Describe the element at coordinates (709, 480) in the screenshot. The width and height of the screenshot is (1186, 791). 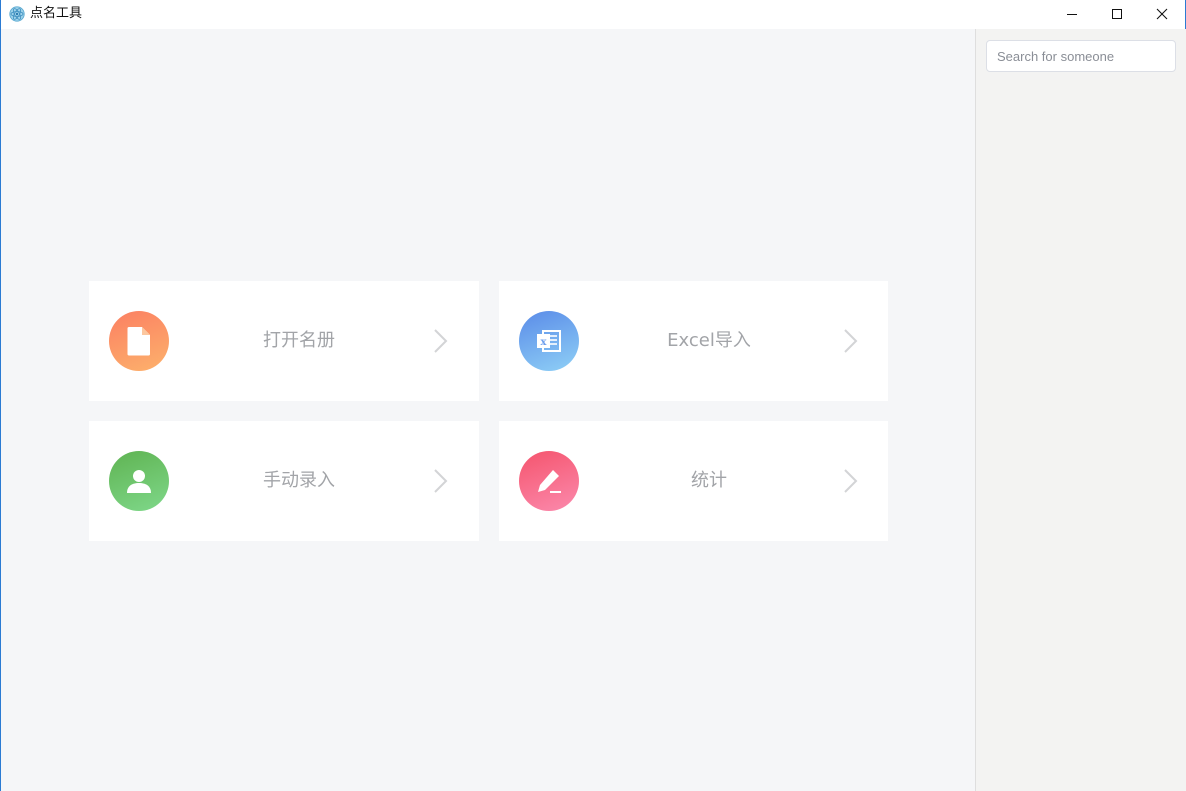
I see `card-label: 统计` at that location.